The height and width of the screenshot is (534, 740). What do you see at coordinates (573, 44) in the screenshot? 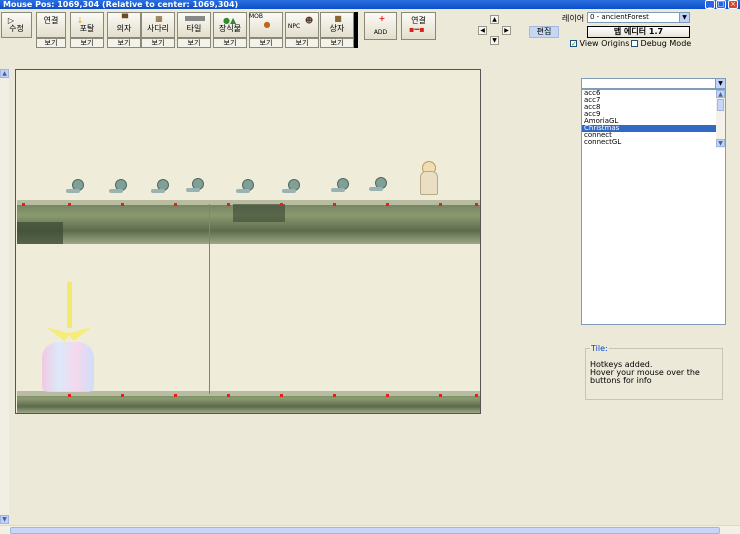
I see `checkbox-checked-icon: ✓` at bounding box center [573, 44].